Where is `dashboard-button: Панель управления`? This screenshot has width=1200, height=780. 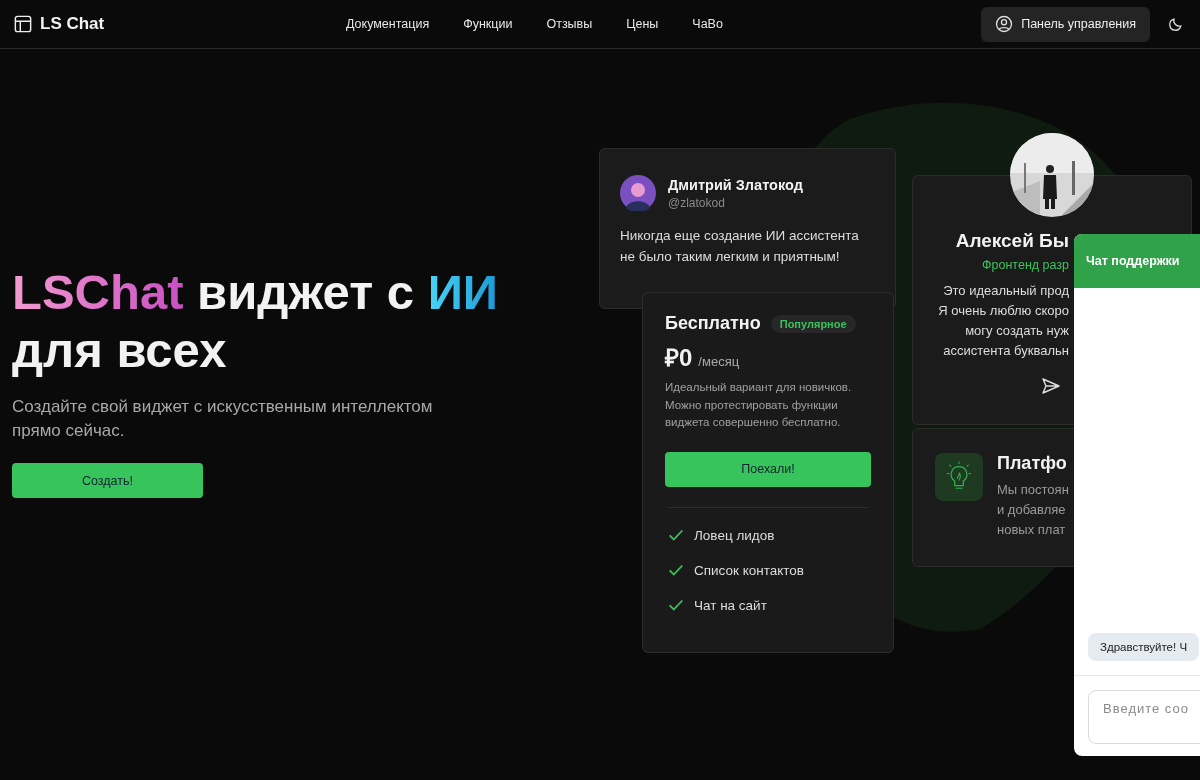 dashboard-button: Панель управления is located at coordinates (1065, 24).